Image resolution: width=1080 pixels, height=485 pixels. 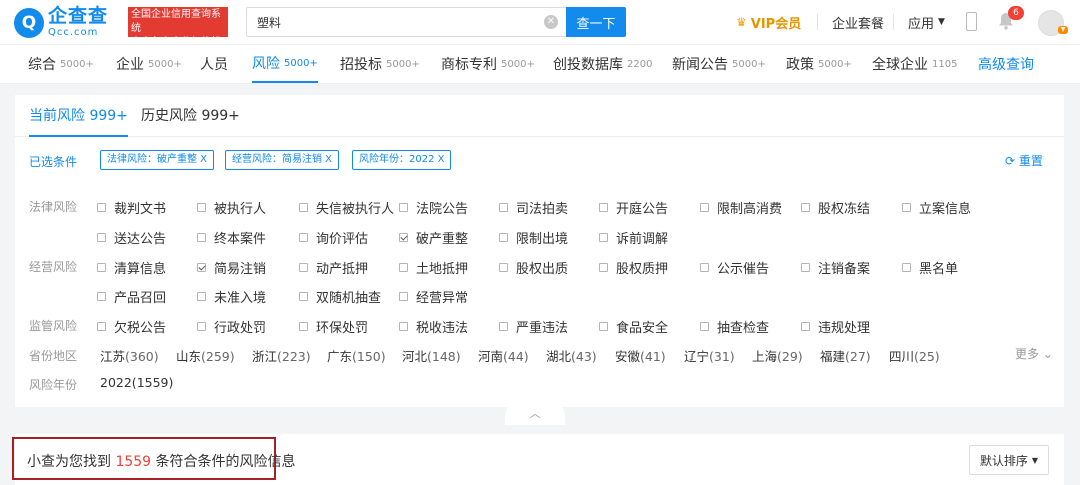 What do you see at coordinates (356, 355) in the screenshot?
I see `province-item: 广东(150)` at bounding box center [356, 355].